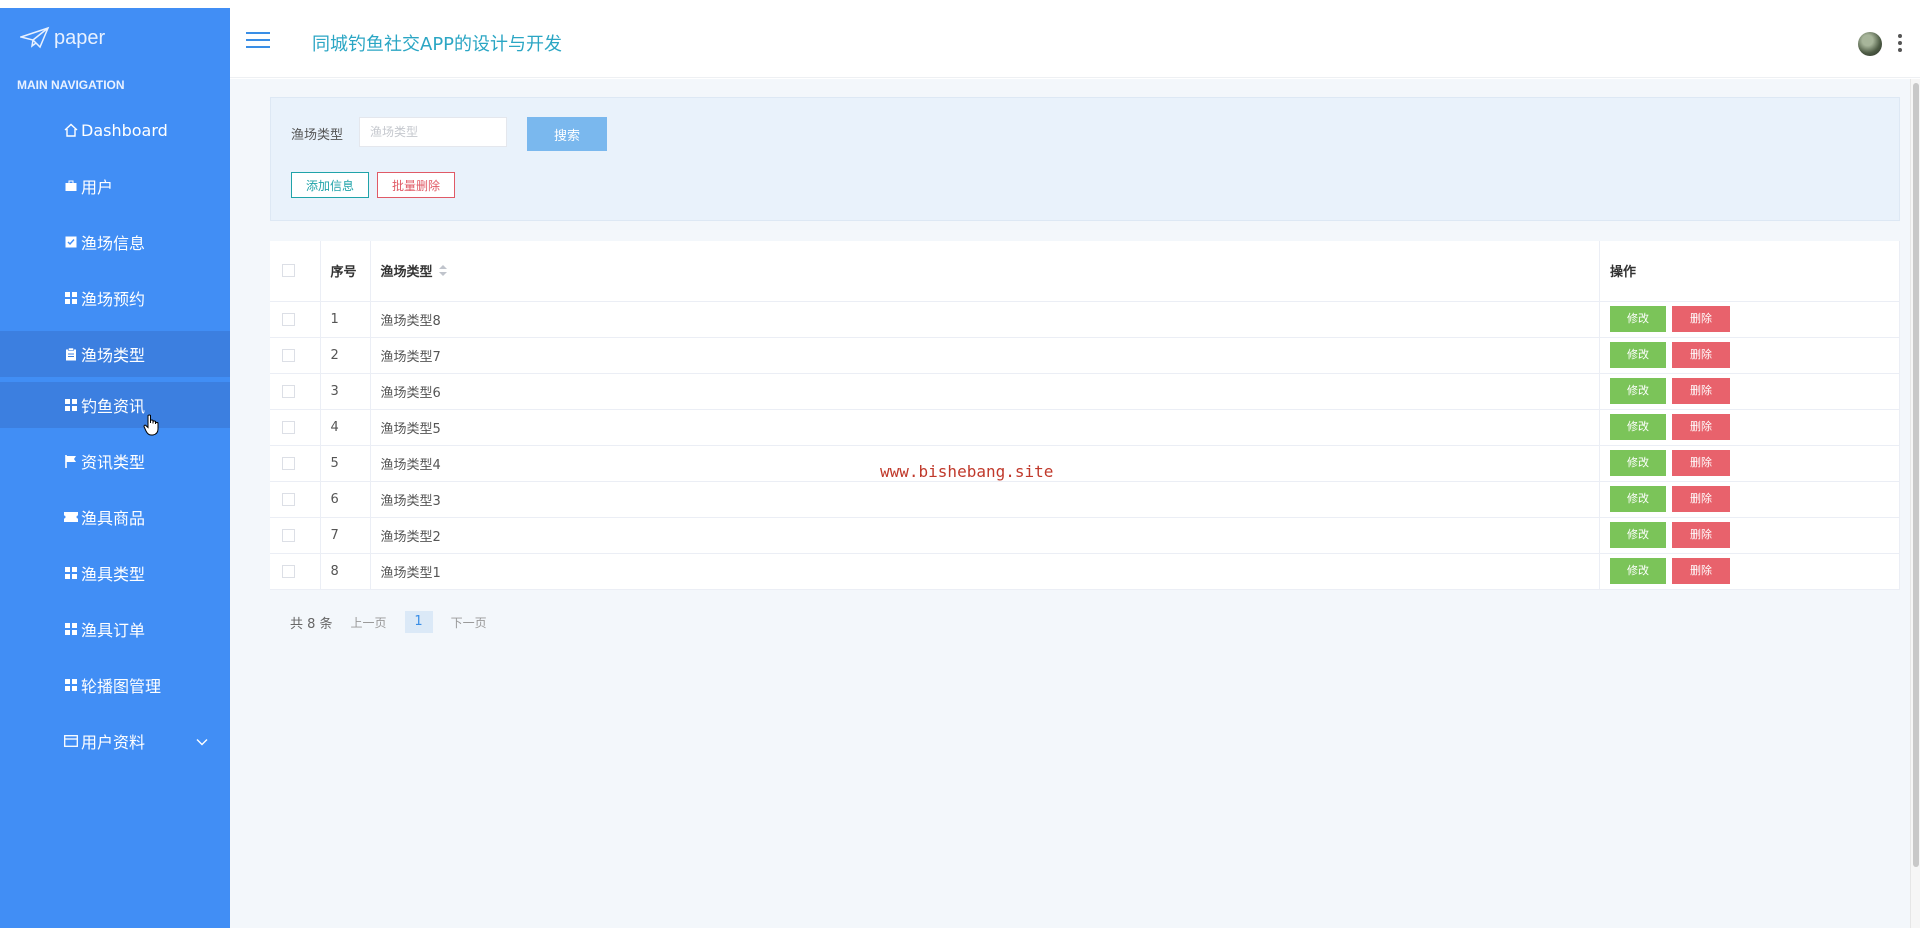  What do you see at coordinates (258, 41) in the screenshot?
I see `menu-toggle-icon` at bounding box center [258, 41].